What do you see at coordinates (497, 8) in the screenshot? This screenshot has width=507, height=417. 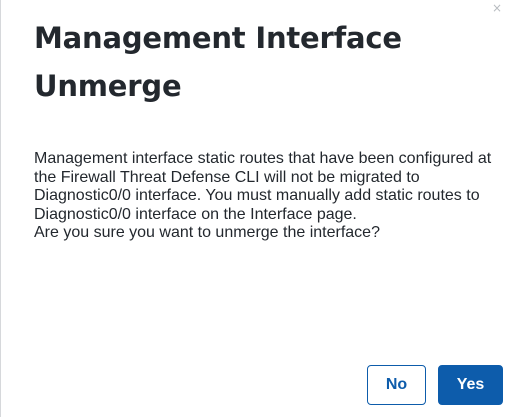 I see `close-icon: ×` at bounding box center [497, 8].